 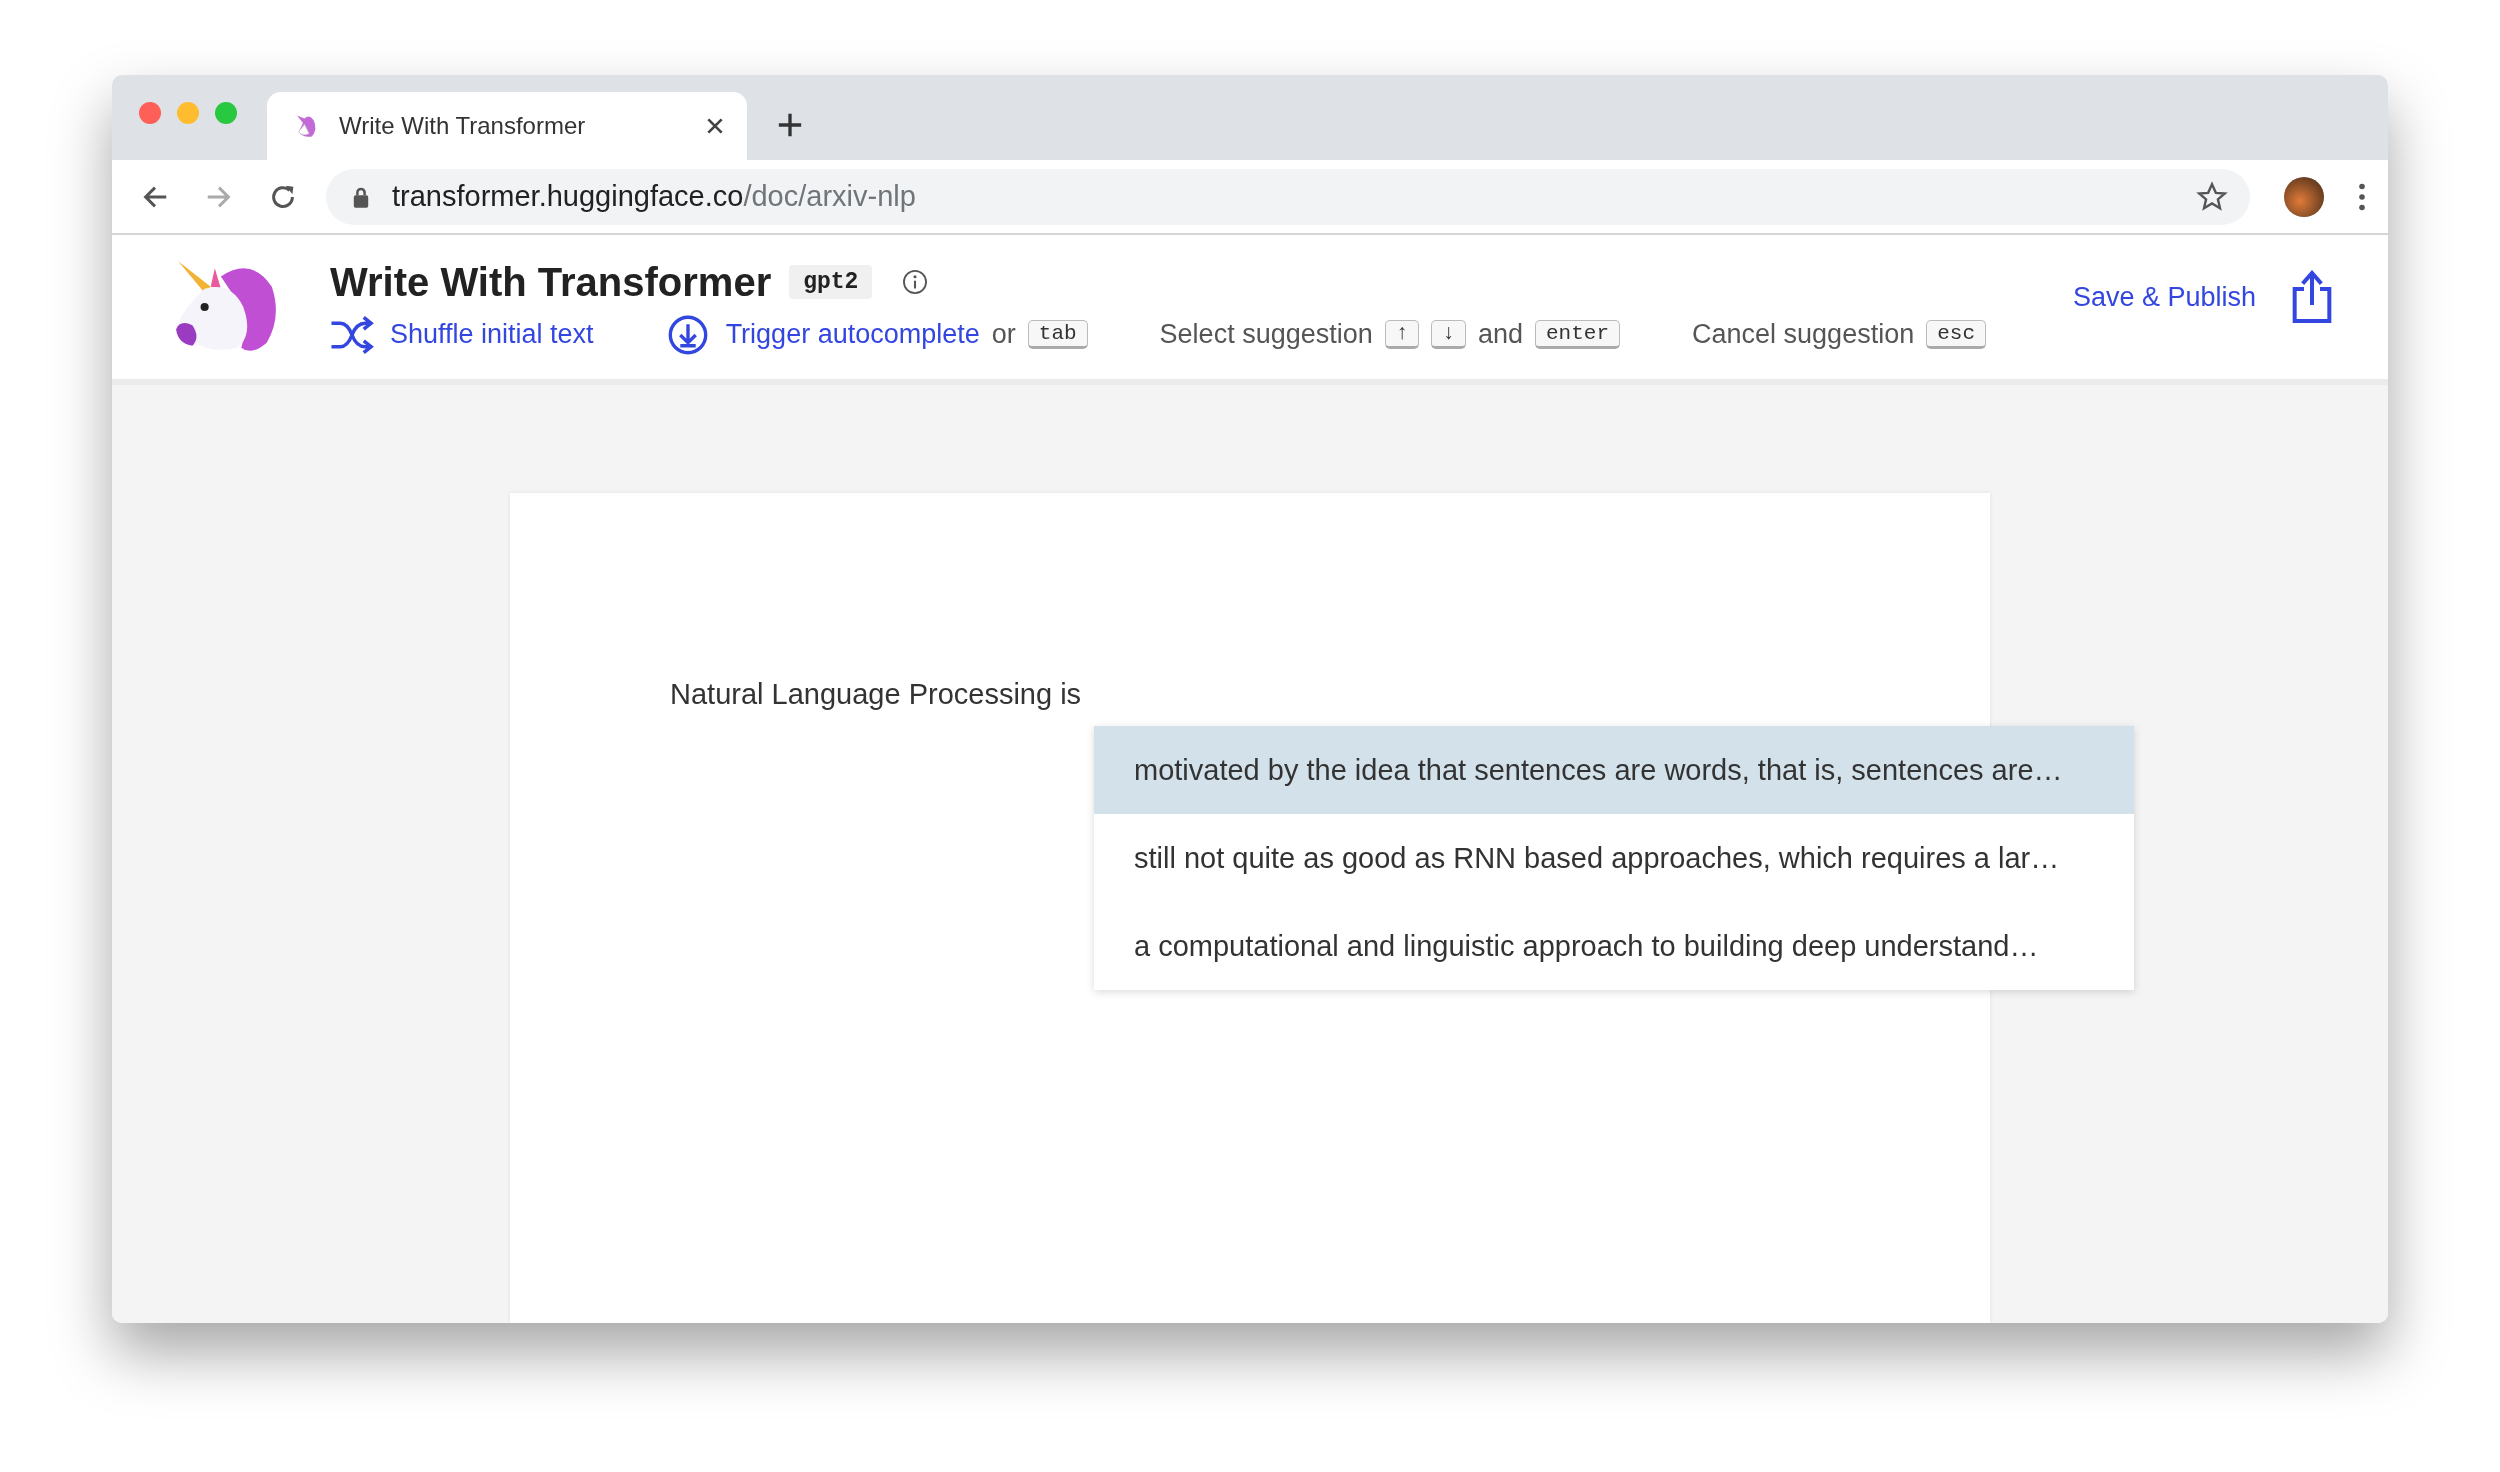 What do you see at coordinates (1266, 334) in the screenshot?
I see `hint-text: Select suggestion` at bounding box center [1266, 334].